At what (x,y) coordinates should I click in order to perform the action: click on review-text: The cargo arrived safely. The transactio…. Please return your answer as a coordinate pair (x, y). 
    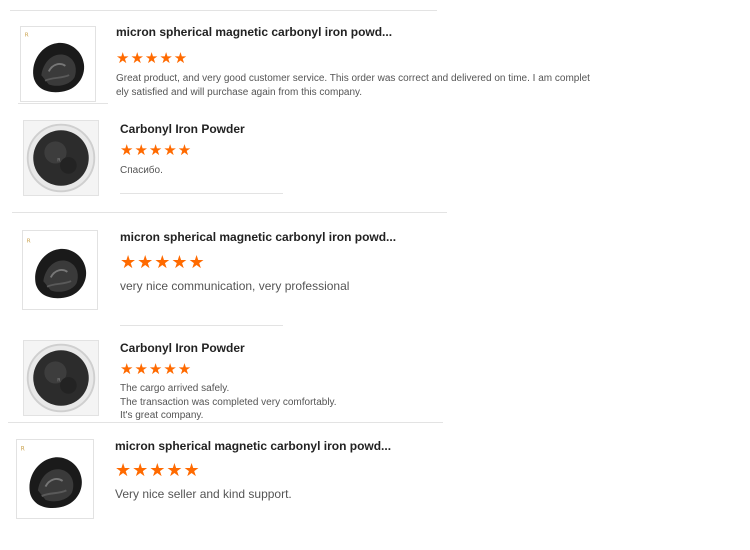
    Looking at the image, I should click on (228, 402).